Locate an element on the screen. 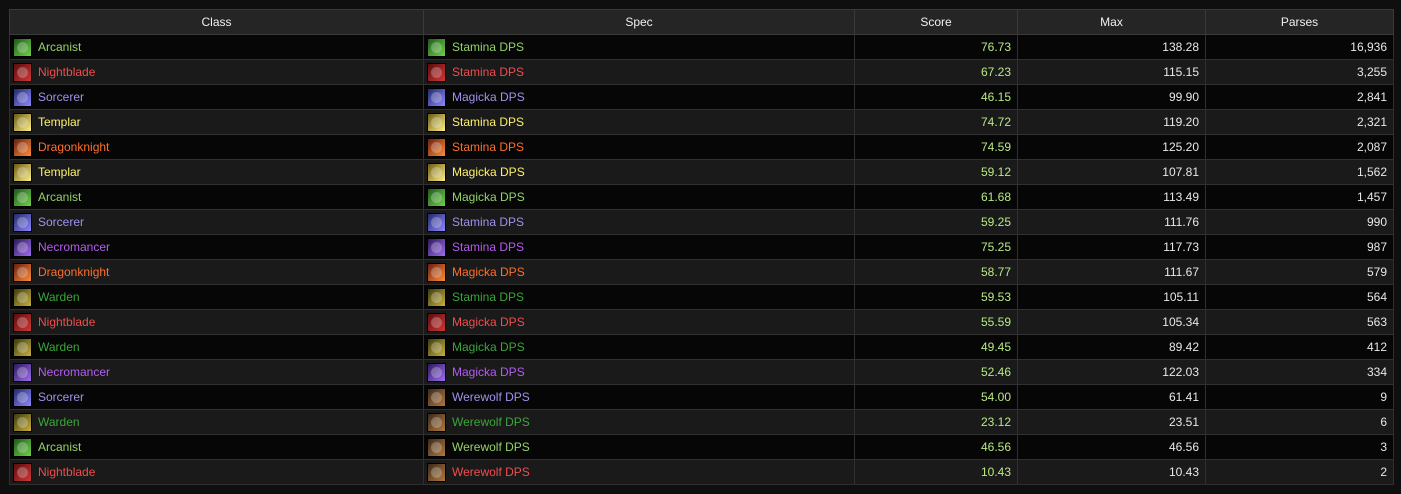  table-row: Sorcerer Werewolf DPS 54.00 61.41 9 is located at coordinates (701, 397).